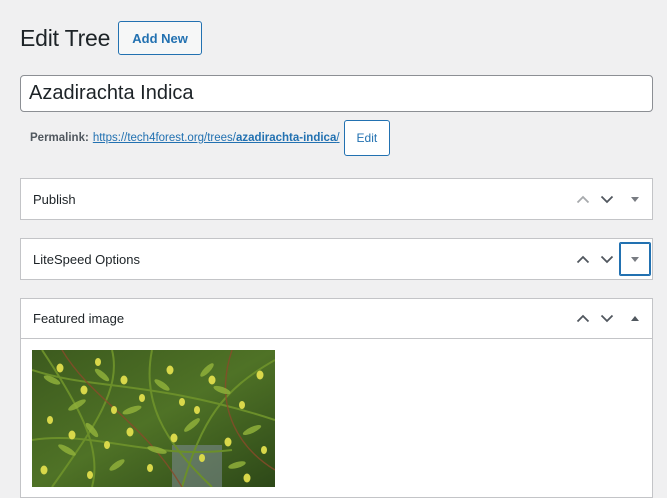  I want to click on publish-box-header: Publish, so click(336, 199).